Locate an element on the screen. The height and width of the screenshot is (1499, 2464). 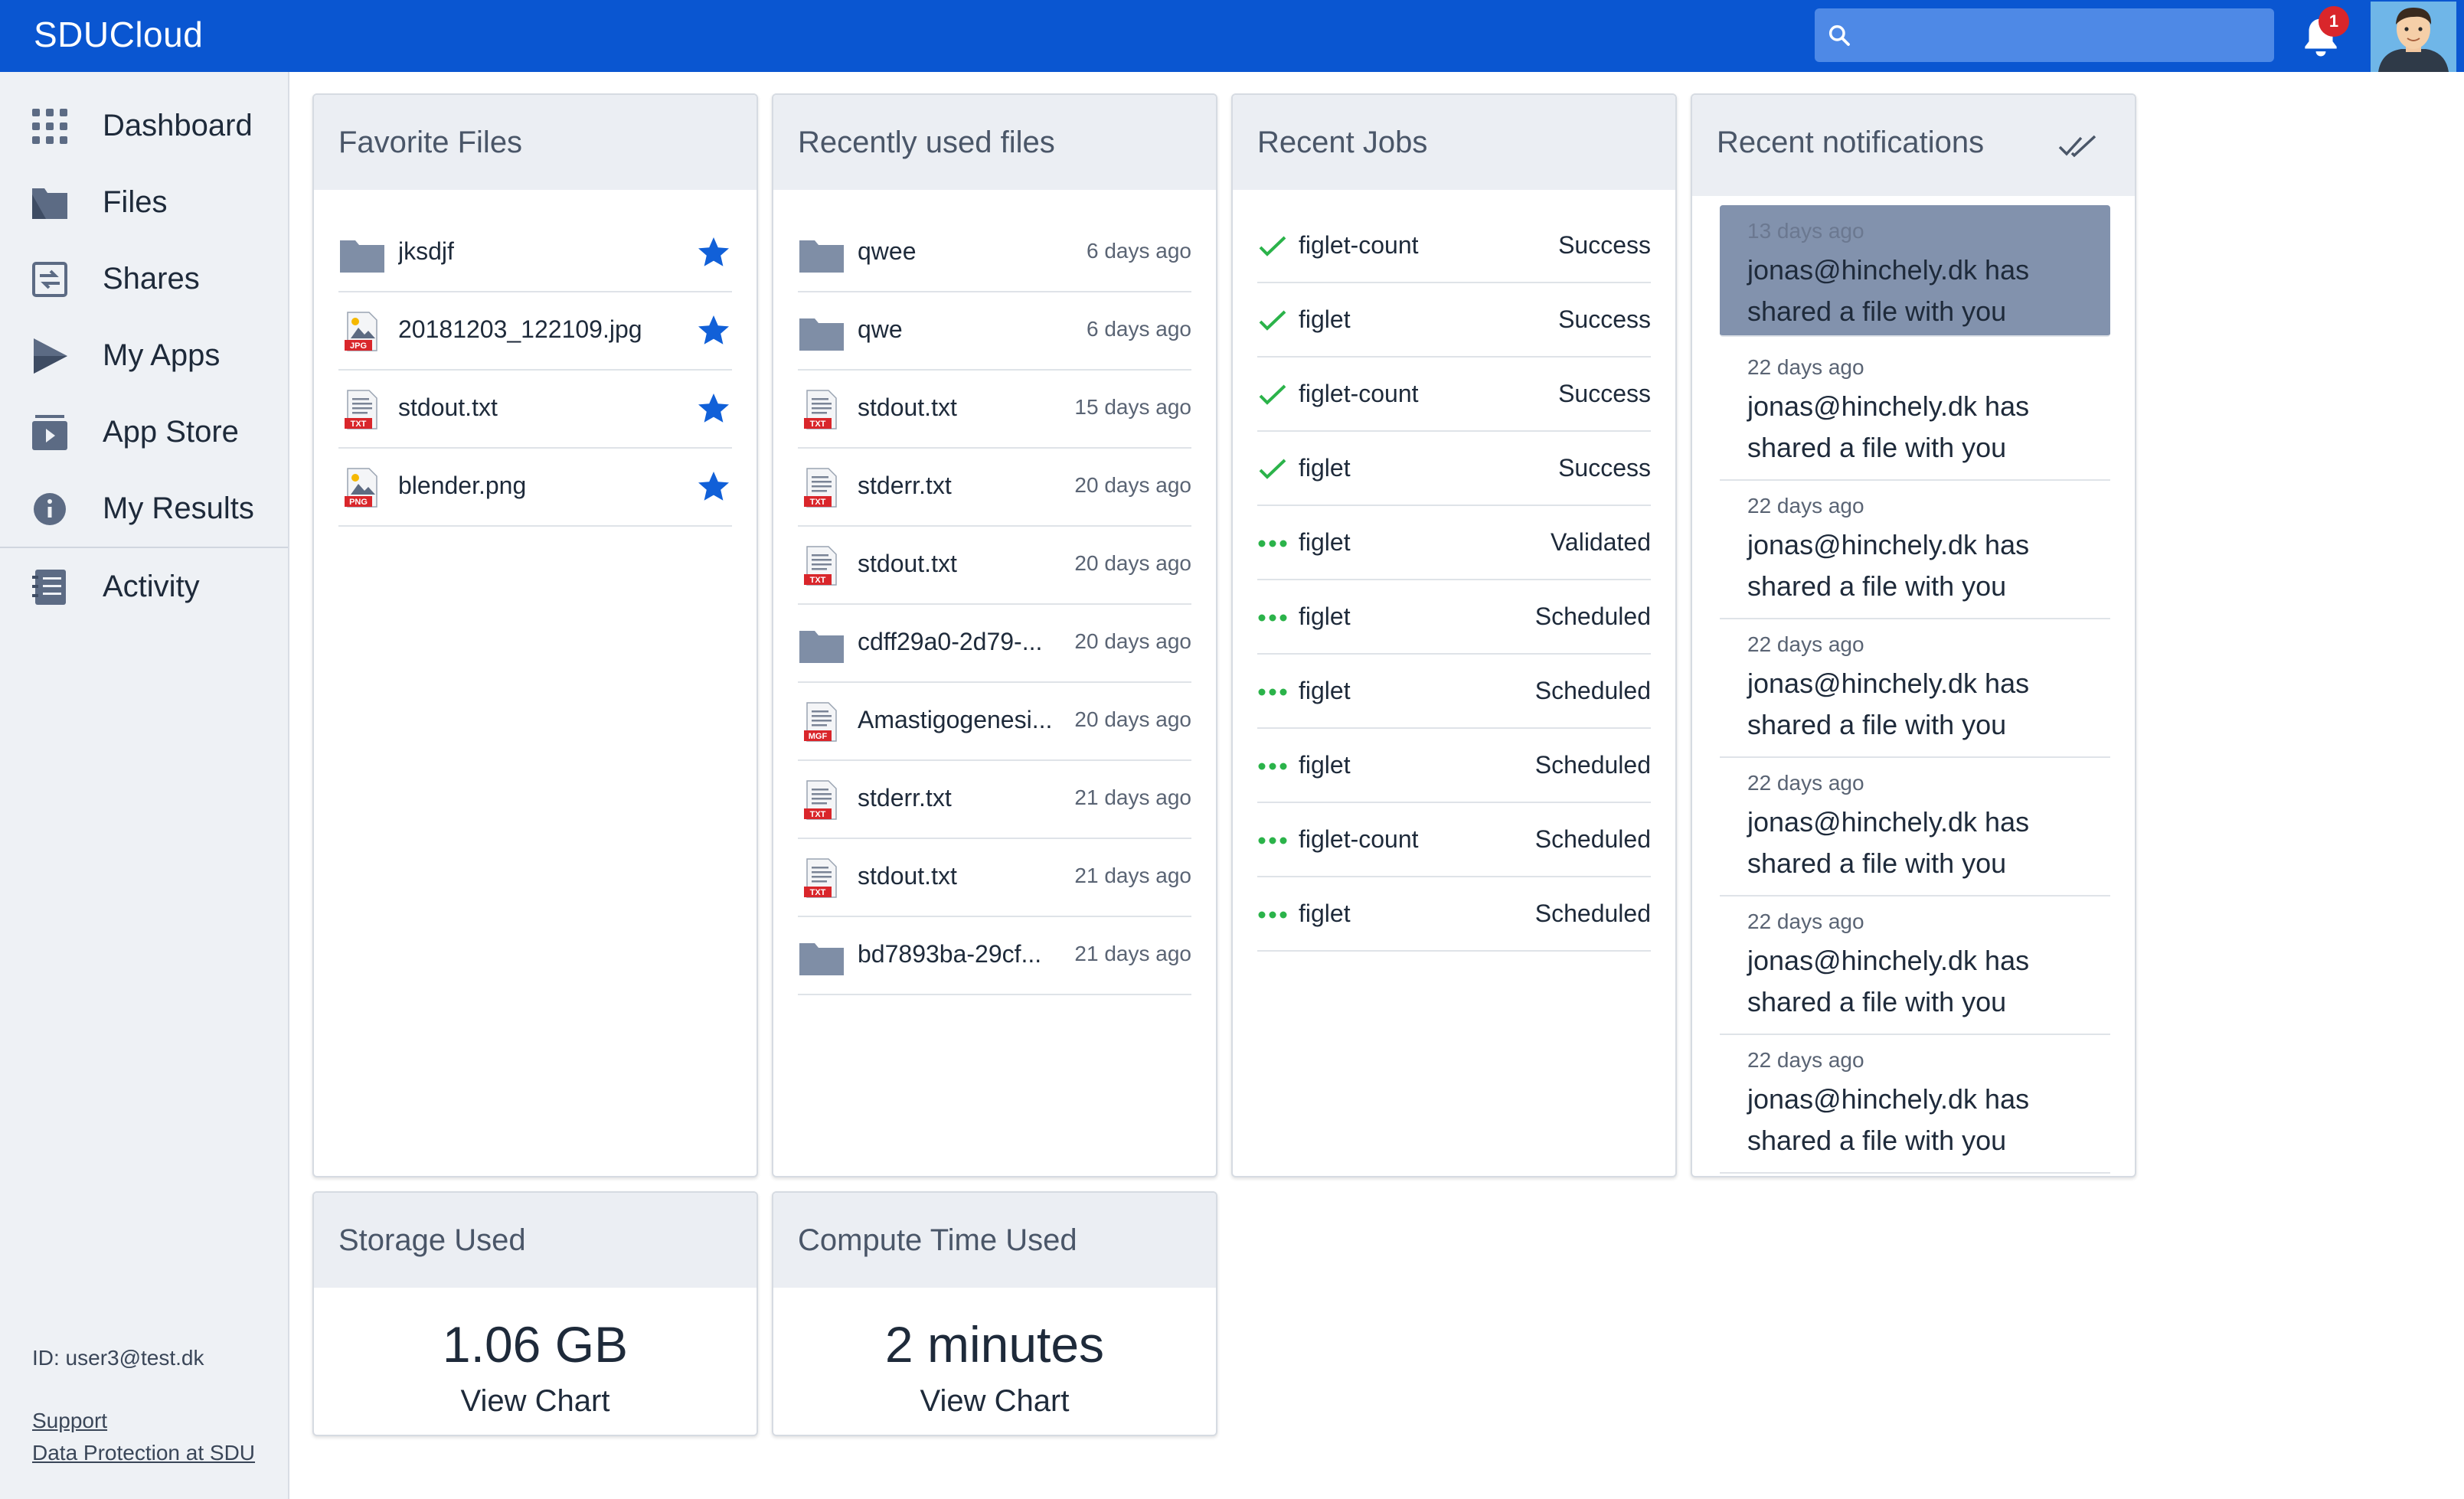
favorite-file-row: JPG 20181203_122109.jpg is located at coordinates (535, 331).